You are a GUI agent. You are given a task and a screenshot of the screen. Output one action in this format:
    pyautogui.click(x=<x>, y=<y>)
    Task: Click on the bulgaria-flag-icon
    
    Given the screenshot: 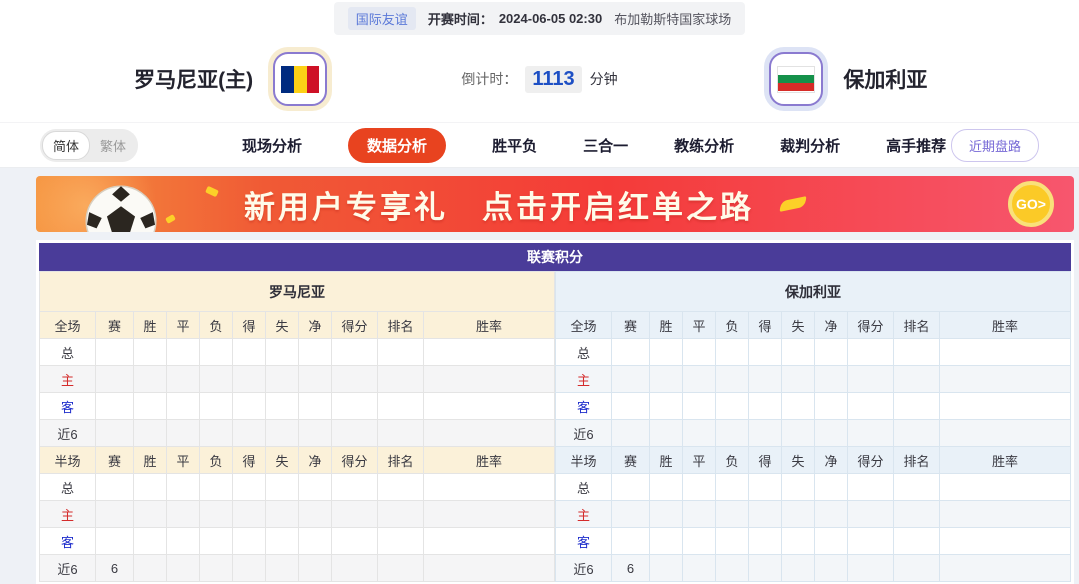 What is the action you would take?
    pyautogui.click(x=796, y=79)
    